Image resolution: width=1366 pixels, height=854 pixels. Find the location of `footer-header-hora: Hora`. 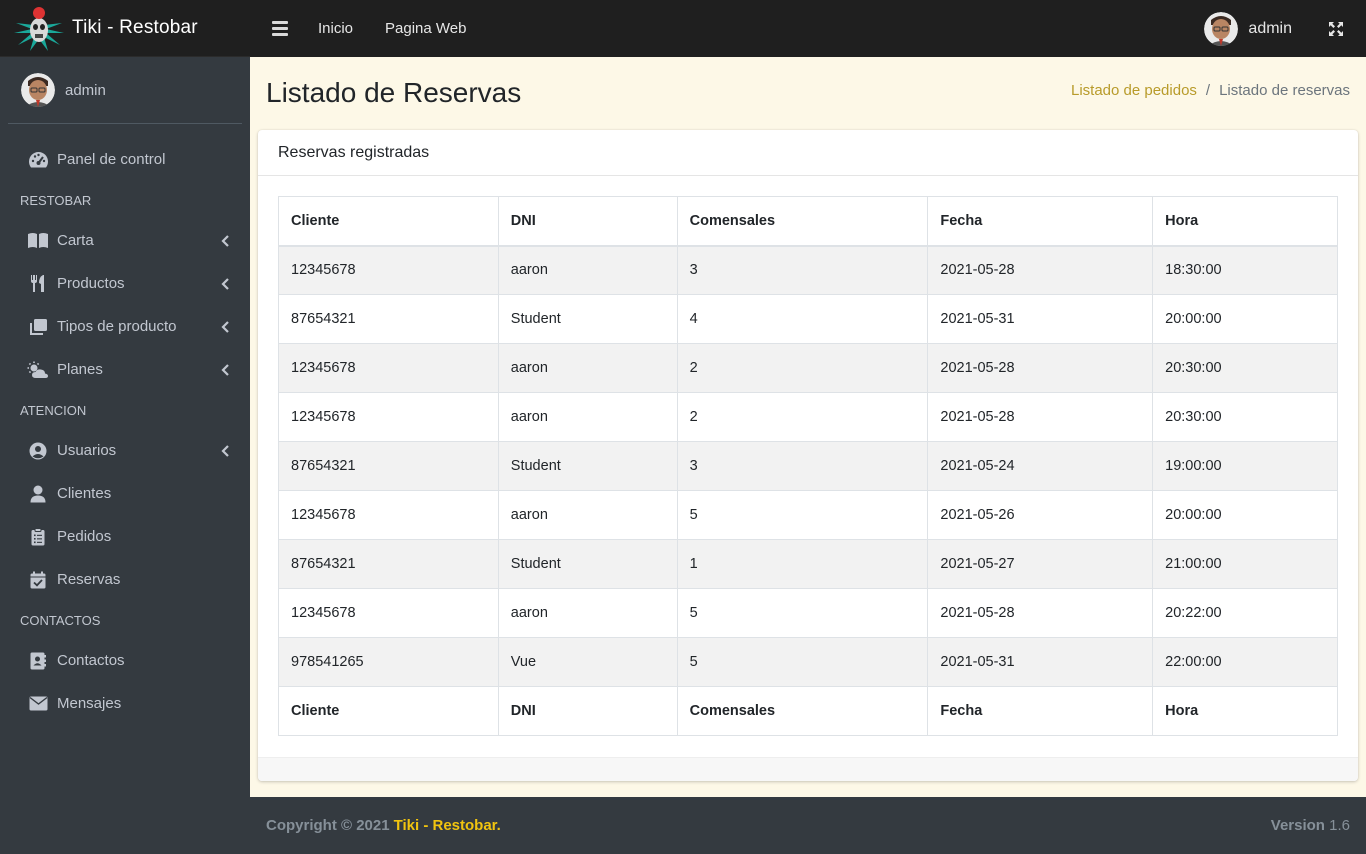

footer-header-hora: Hora is located at coordinates (1245, 711).